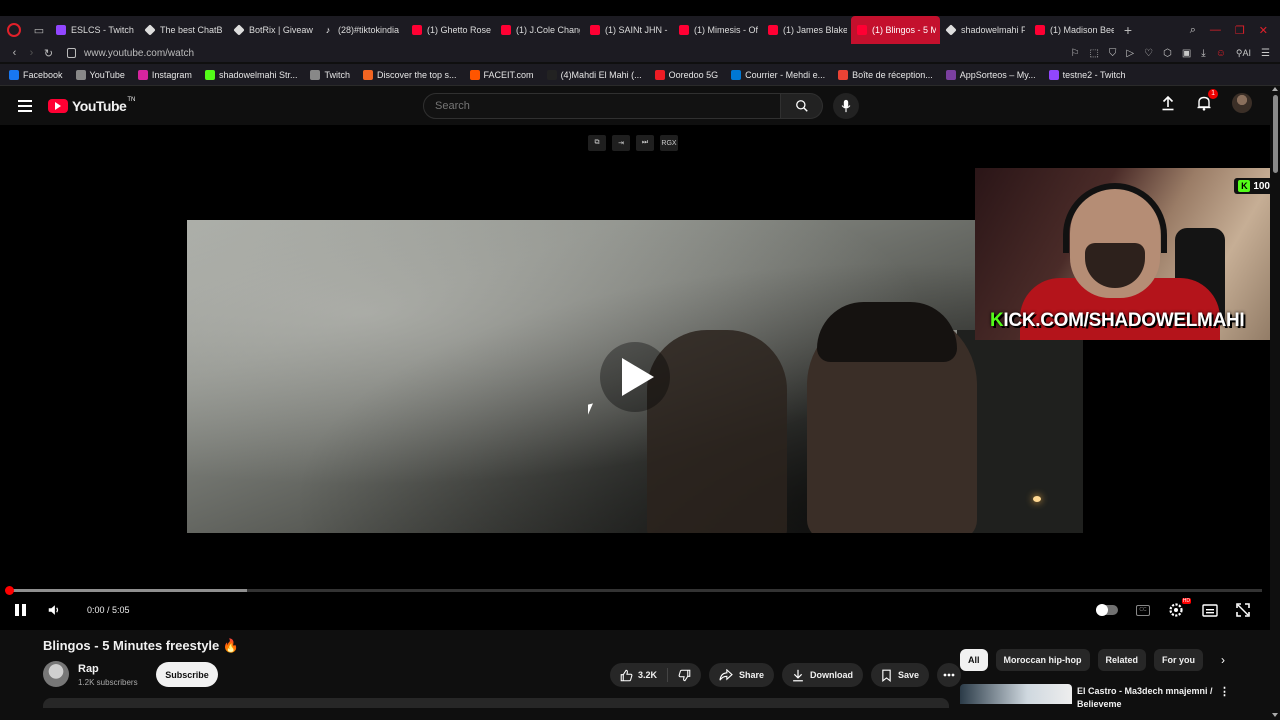 This screenshot has height=720, width=1280. What do you see at coordinates (39, 30) in the screenshot?
I see `tab-islands-icon: ▭` at bounding box center [39, 30].